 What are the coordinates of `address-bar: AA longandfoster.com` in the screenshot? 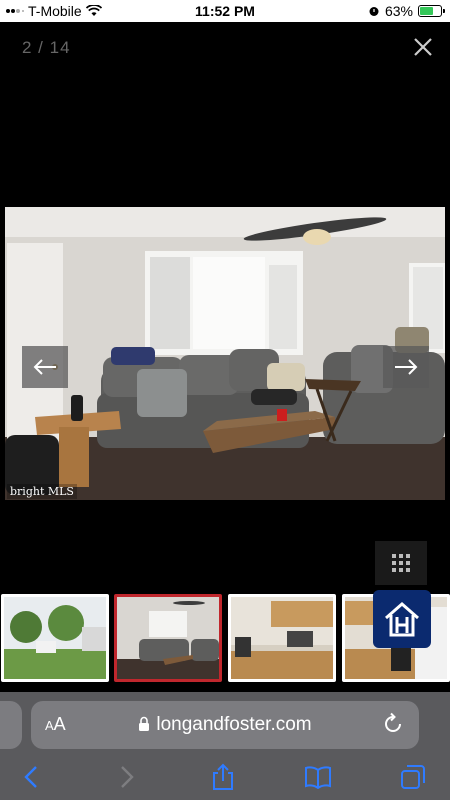 It's located at (225, 725).